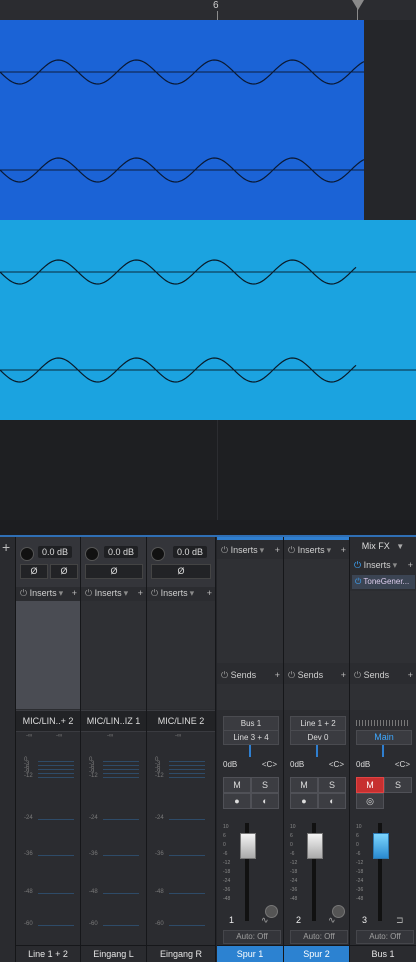 The width and height of the screenshot is (416, 962). I want to click on input-name: MIC/LIN..IZ 1, so click(113, 721).